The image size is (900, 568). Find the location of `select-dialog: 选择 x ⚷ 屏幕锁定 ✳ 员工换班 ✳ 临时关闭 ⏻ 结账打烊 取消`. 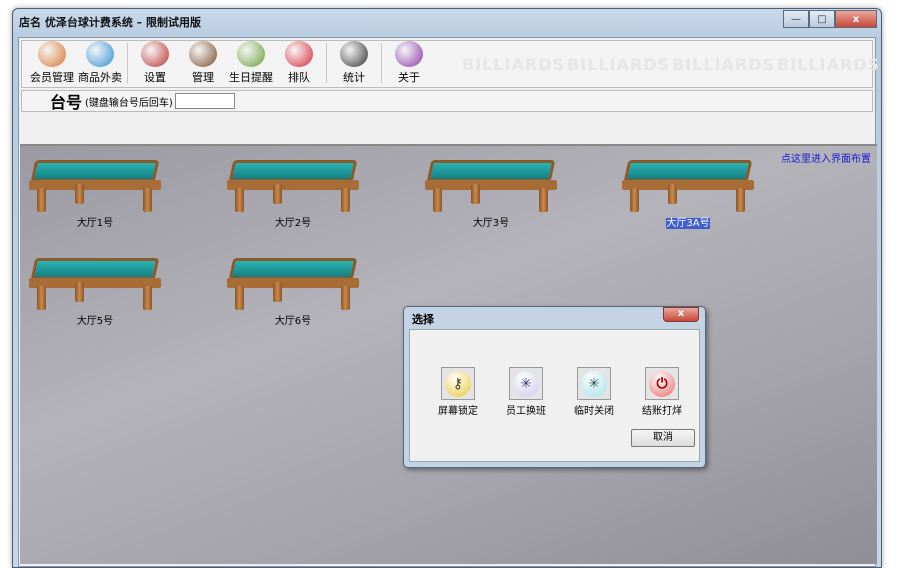

select-dialog: 选择 x ⚷ 屏幕锁定 ✳ 员工换班 ✳ 临时关闭 ⏻ 结账打烊 取消 is located at coordinates (554, 387).